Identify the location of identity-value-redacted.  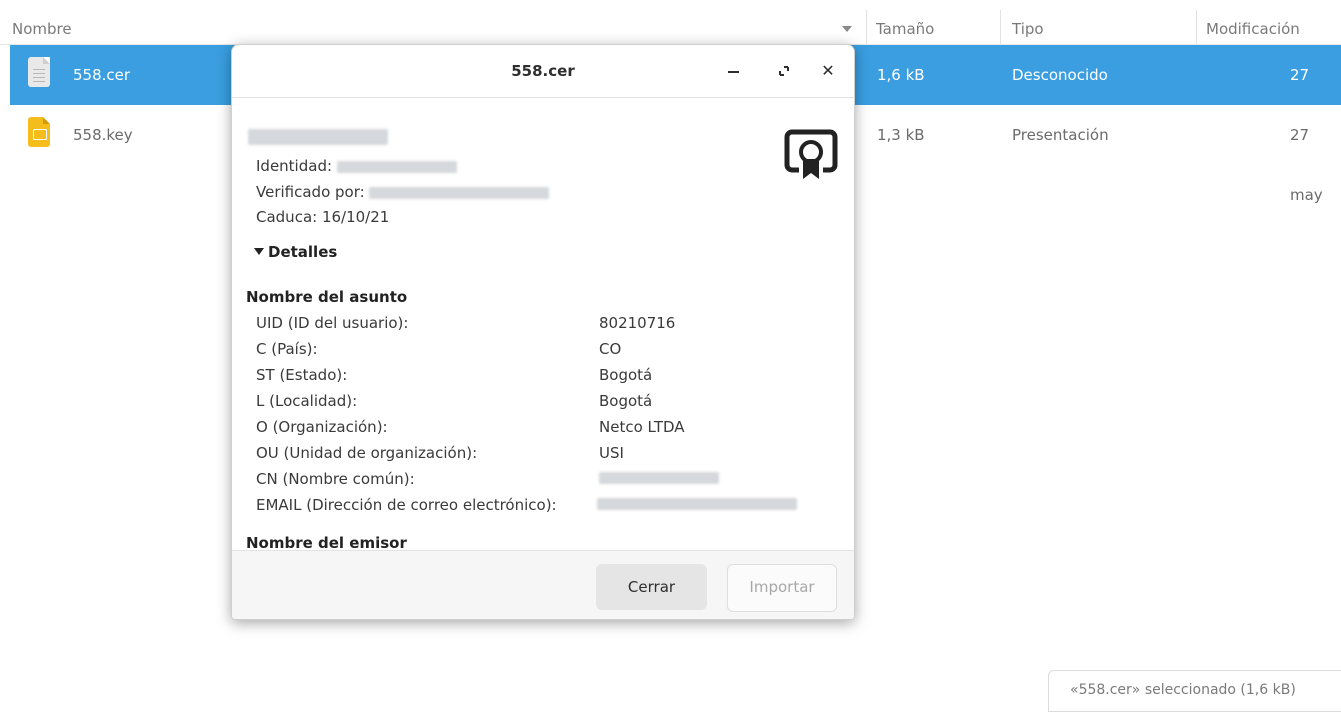
(396, 166).